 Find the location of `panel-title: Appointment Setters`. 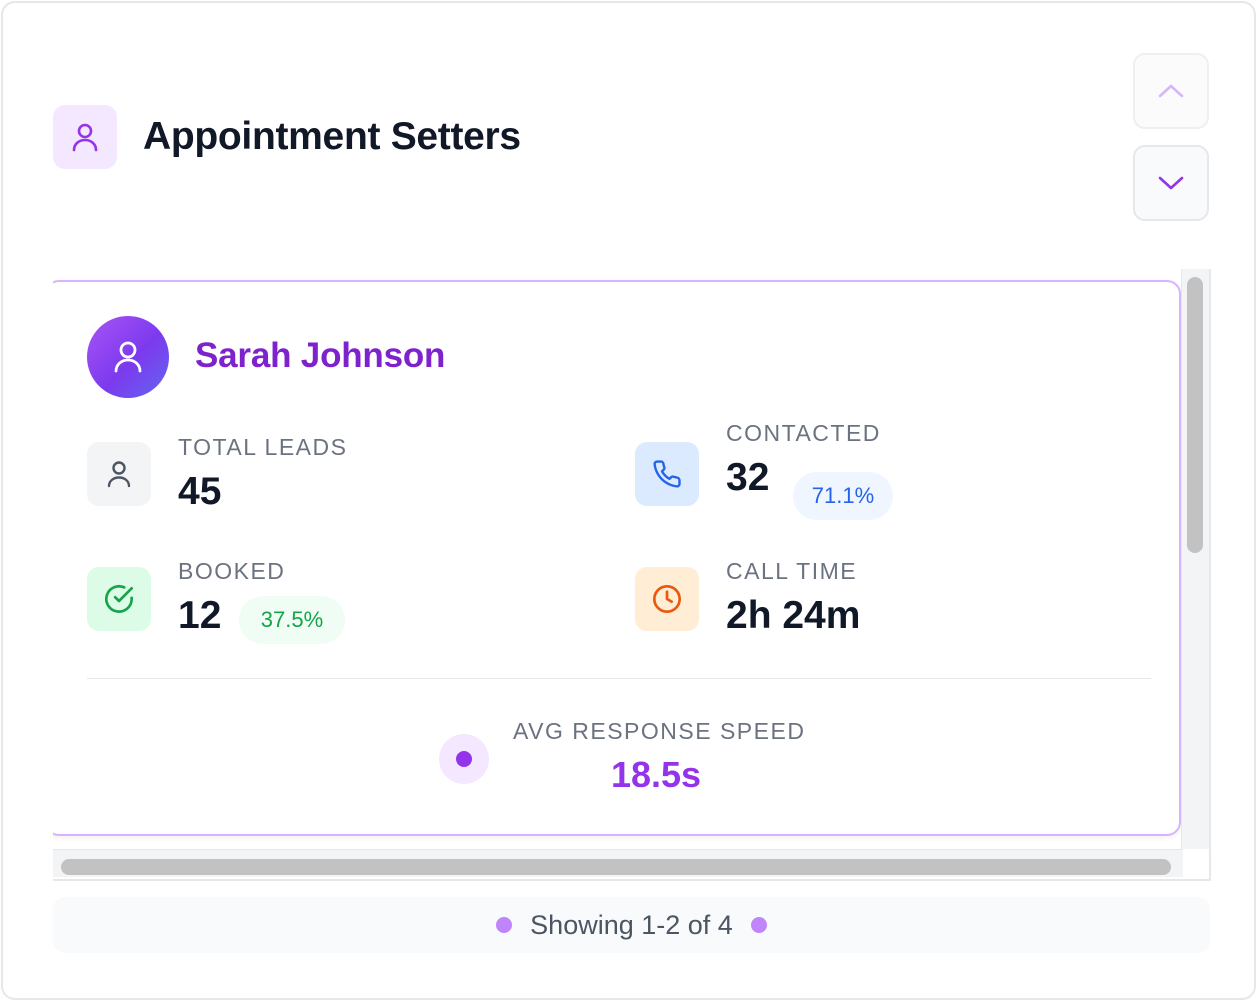

panel-title: Appointment Setters is located at coordinates (332, 136).